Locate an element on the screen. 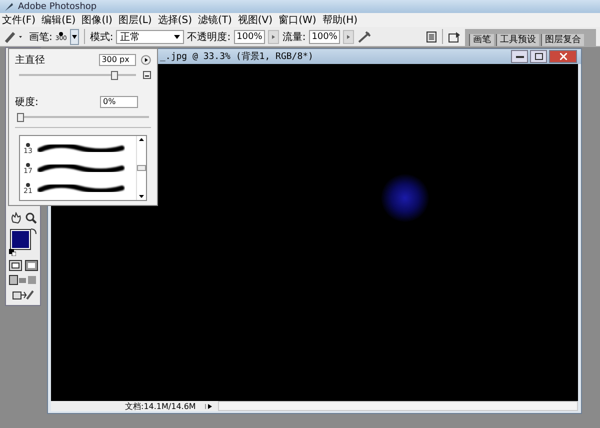  hardness-field: 0% is located at coordinates (119, 102).